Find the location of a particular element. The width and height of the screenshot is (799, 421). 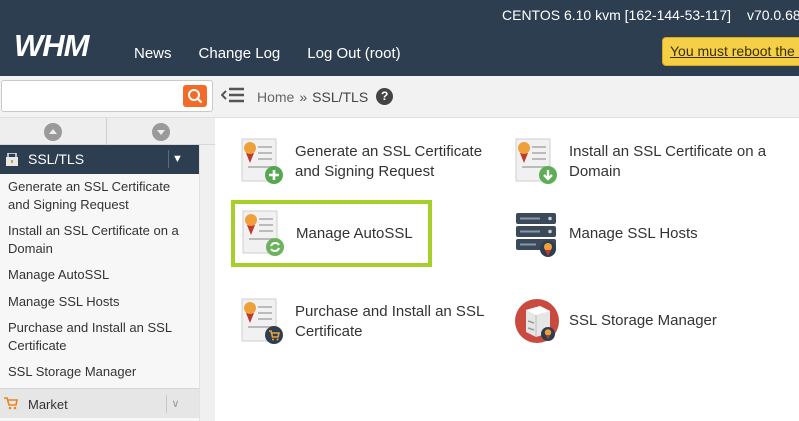

tile-install-ssl: Install an SSL Certificate on a Domain is located at coordinates (649, 162).